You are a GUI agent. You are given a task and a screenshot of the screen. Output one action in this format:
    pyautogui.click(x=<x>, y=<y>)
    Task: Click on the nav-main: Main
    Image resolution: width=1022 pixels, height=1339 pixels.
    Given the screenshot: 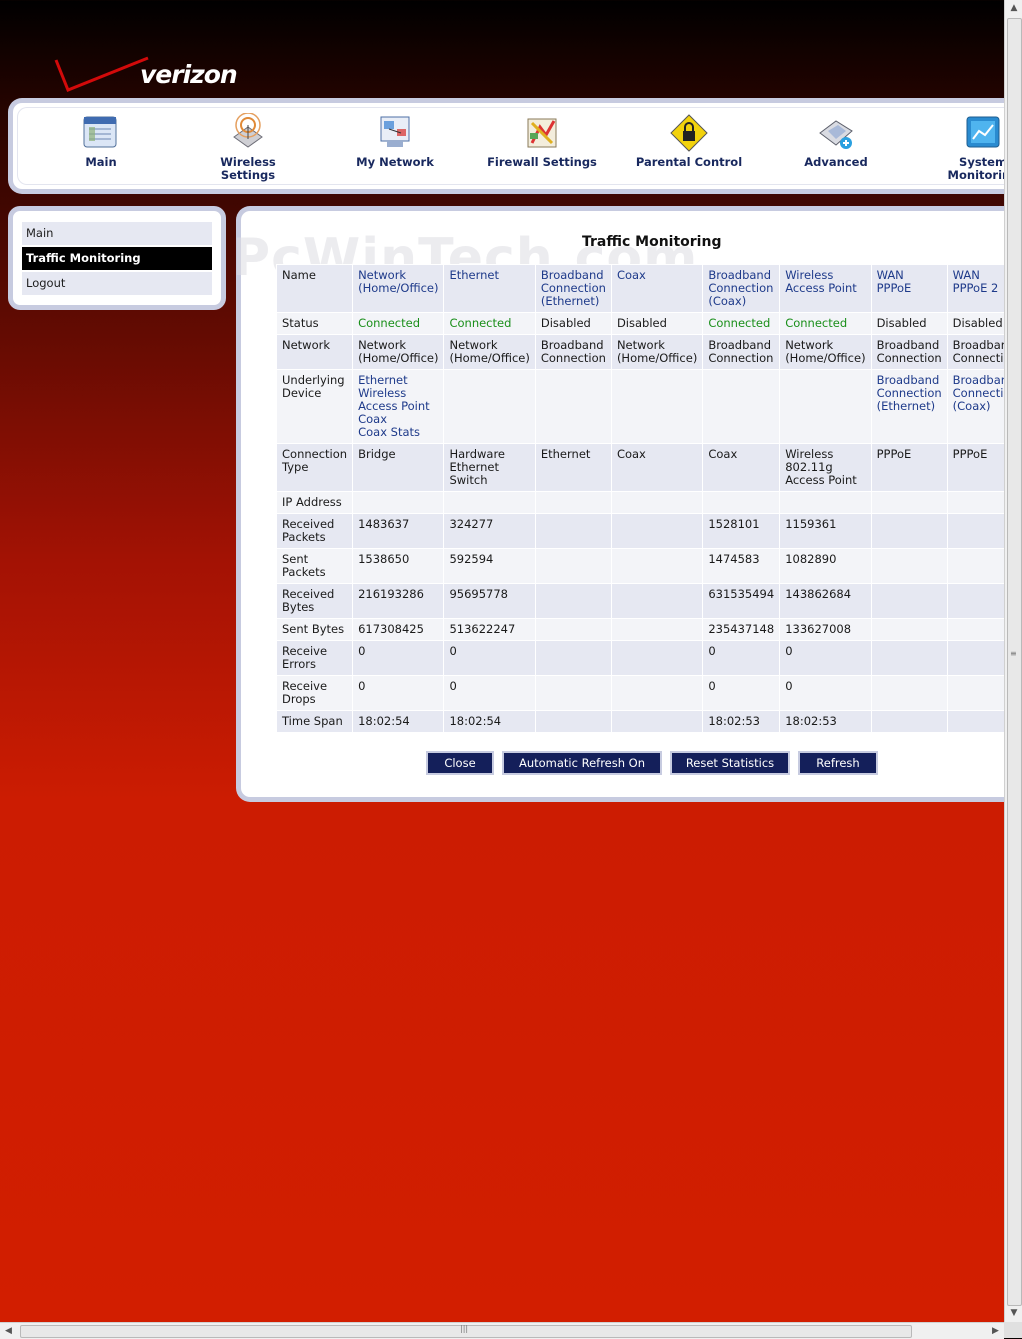 What is the action you would take?
    pyautogui.click(x=101, y=140)
    